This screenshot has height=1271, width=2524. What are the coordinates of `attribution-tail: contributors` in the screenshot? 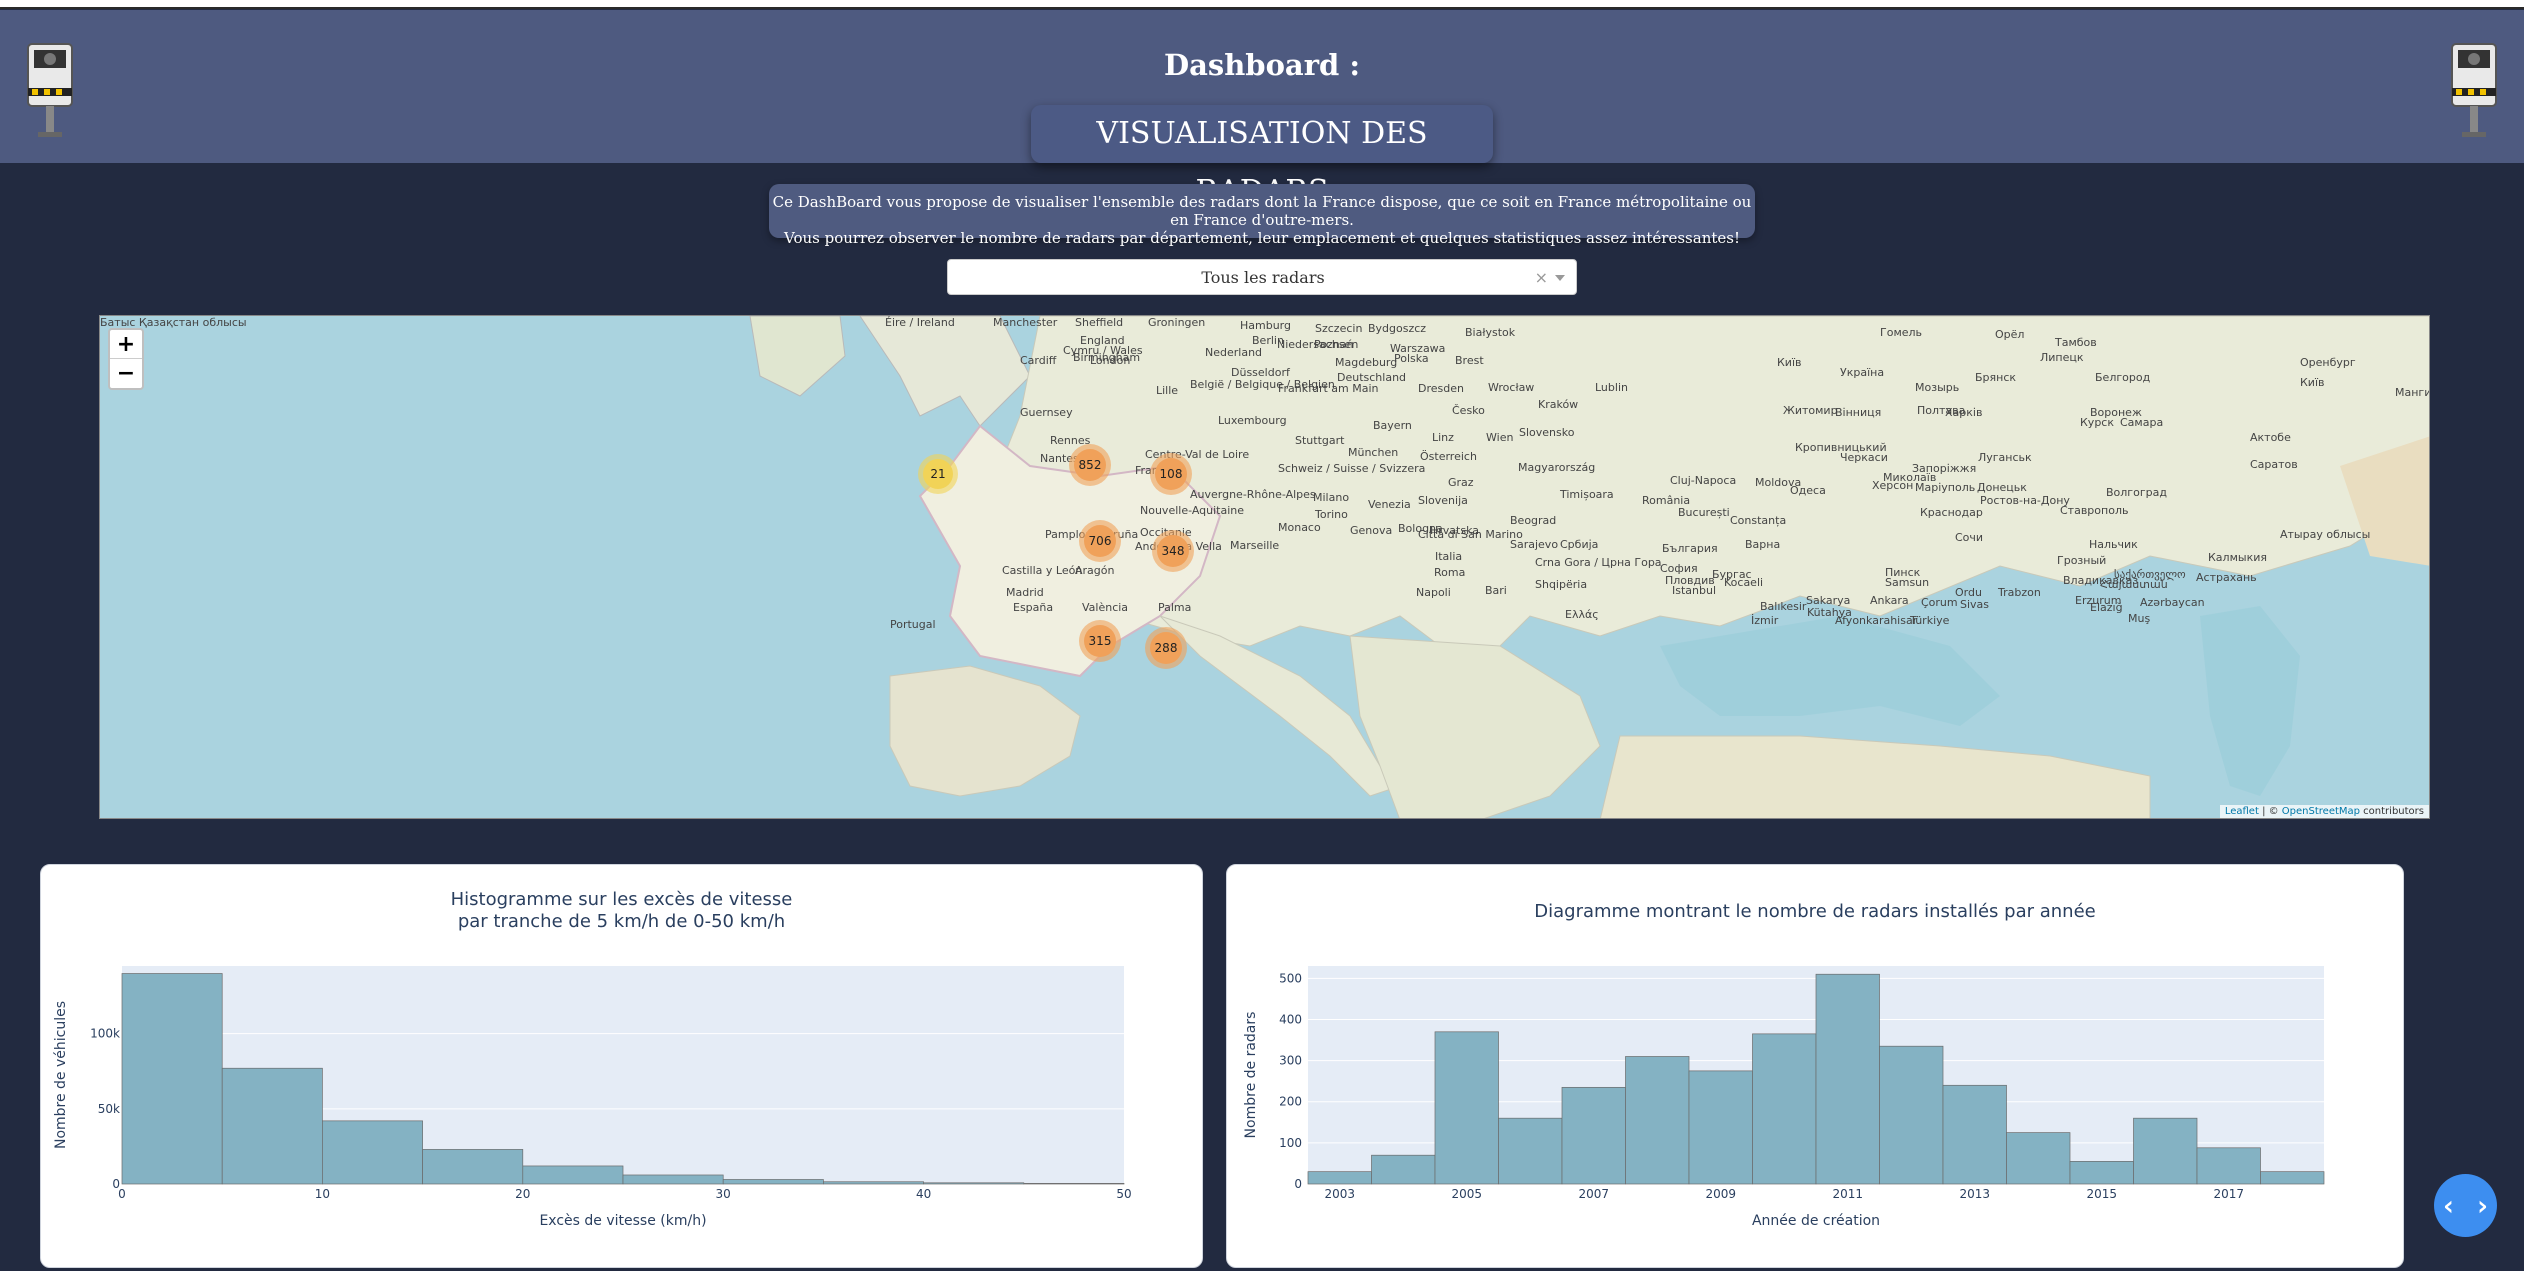 It's located at (2392, 811).